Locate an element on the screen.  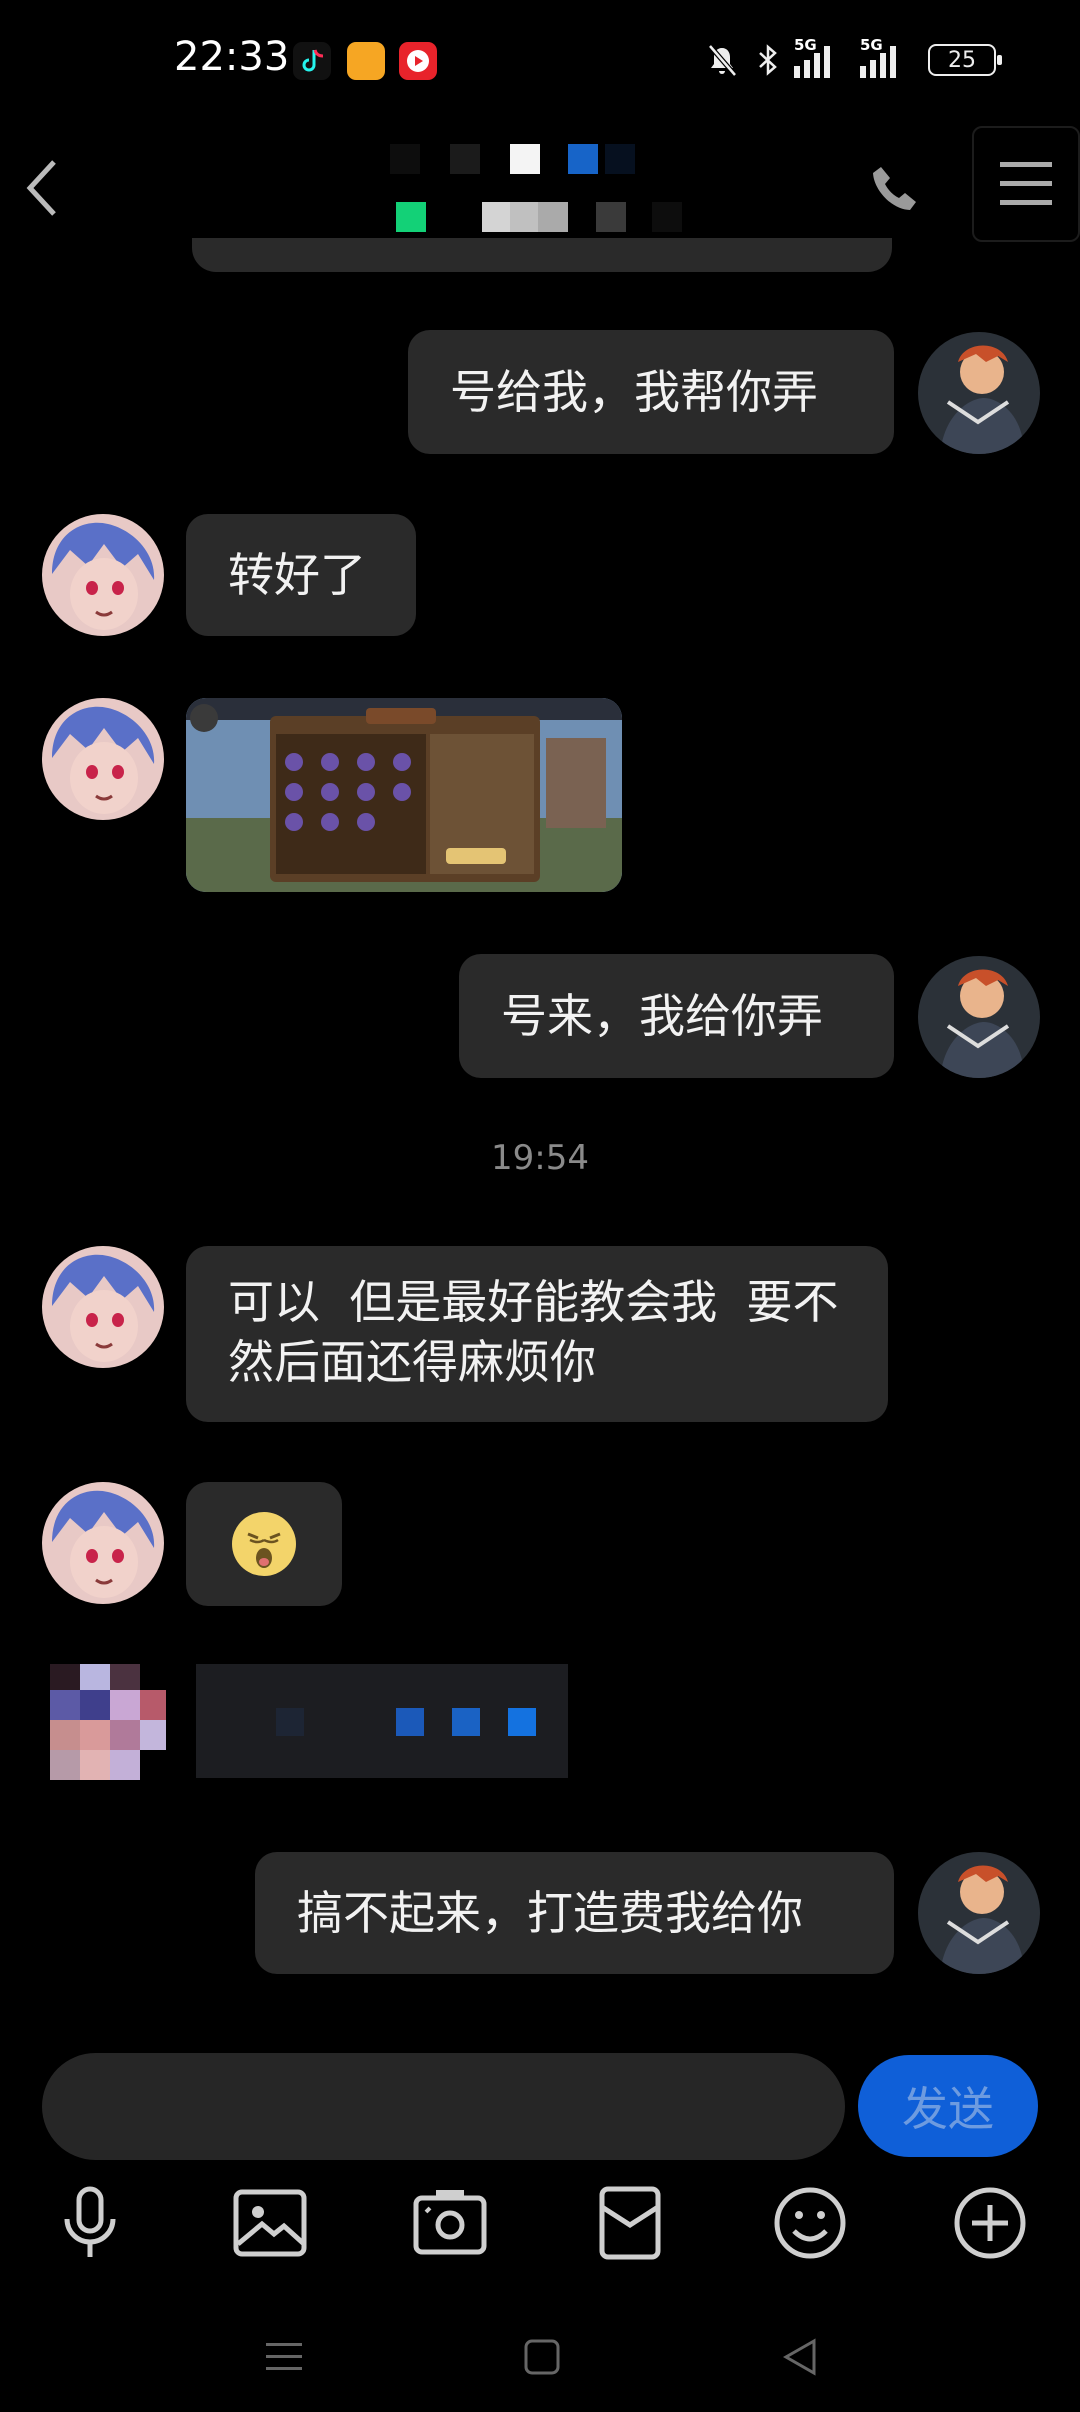
voice-button is located at coordinates (90, 2223).